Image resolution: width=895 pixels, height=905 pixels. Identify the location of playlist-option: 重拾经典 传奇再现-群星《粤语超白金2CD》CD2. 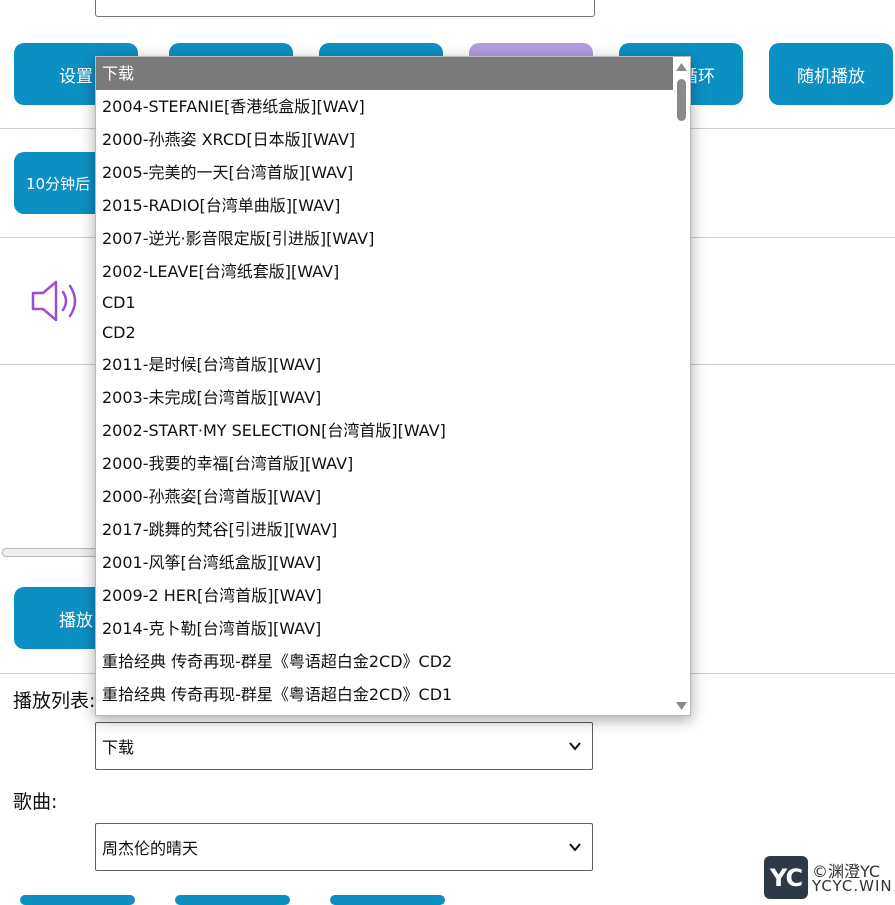
(385, 661).